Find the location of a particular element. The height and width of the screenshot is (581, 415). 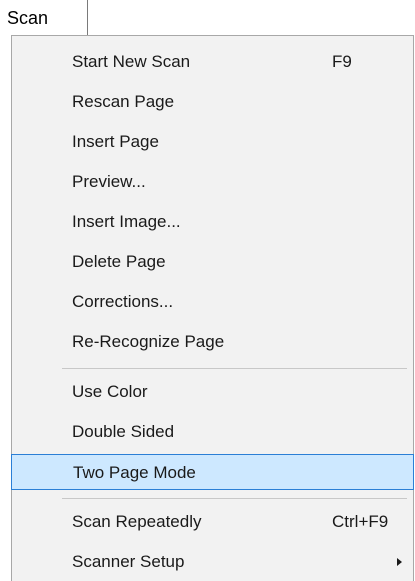

menu-item-delete-page: Delete Page is located at coordinates (212, 262).